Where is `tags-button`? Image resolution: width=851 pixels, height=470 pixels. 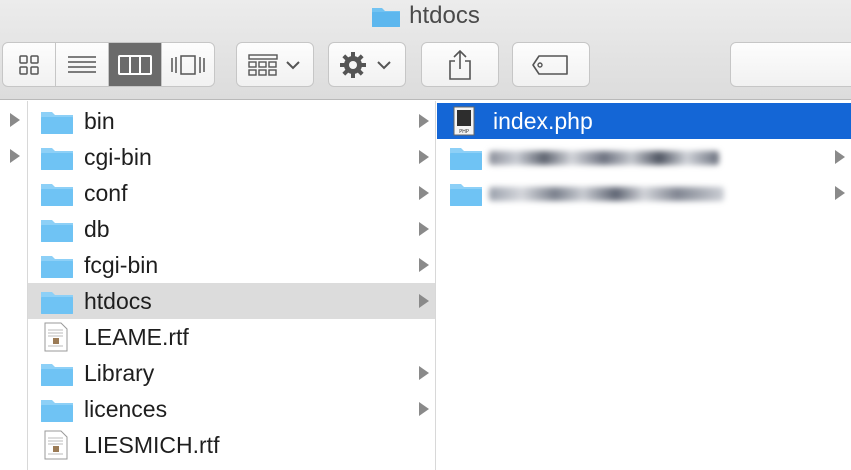 tags-button is located at coordinates (551, 64).